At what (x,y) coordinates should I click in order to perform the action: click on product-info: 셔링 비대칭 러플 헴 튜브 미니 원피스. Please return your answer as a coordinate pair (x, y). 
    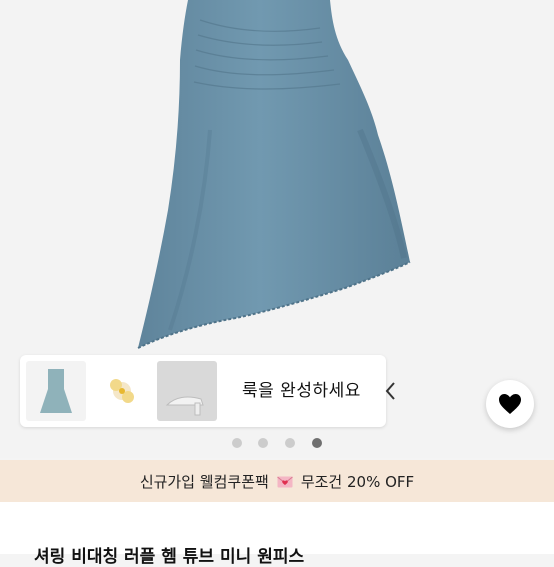
    Looking at the image, I should click on (277, 534).